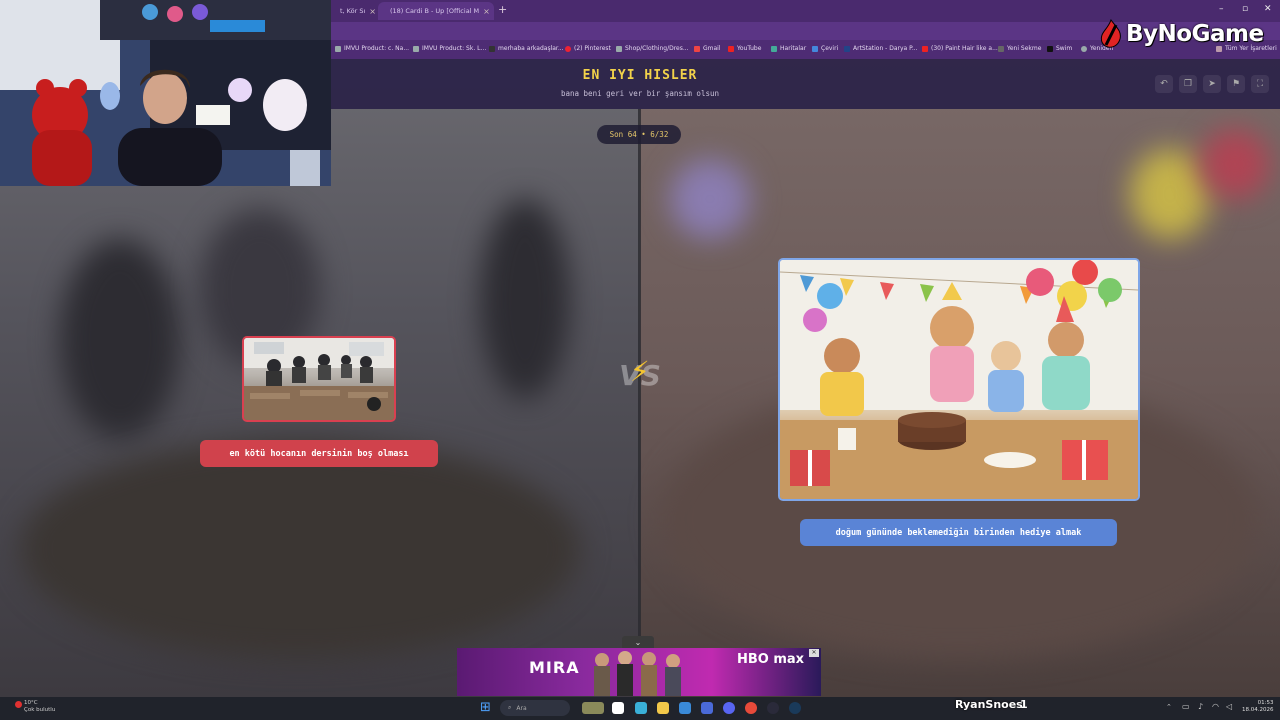  What do you see at coordinates (814, 653) in the screenshot?
I see `ad-close-icon: ✕` at bounding box center [814, 653].